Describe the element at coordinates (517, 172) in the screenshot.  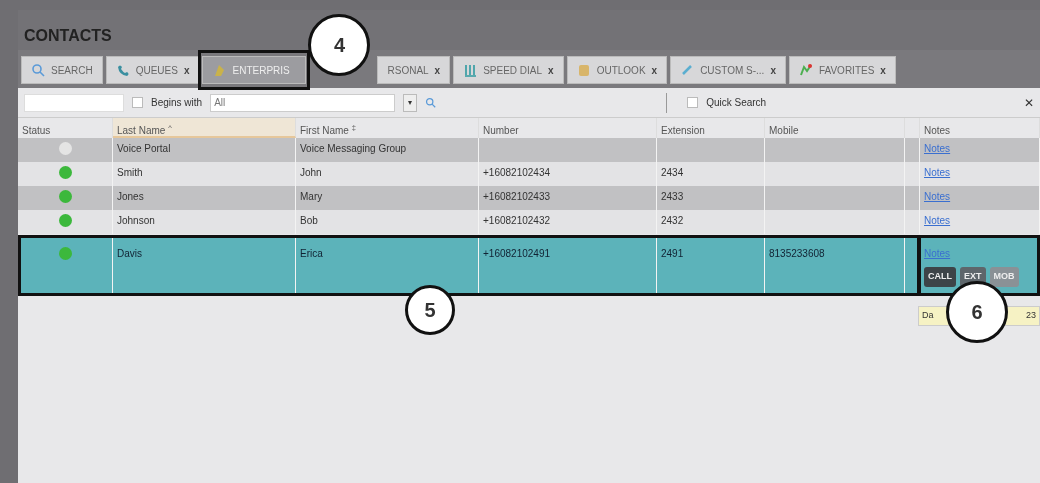
I see `table-cell: +16082102434` at that location.